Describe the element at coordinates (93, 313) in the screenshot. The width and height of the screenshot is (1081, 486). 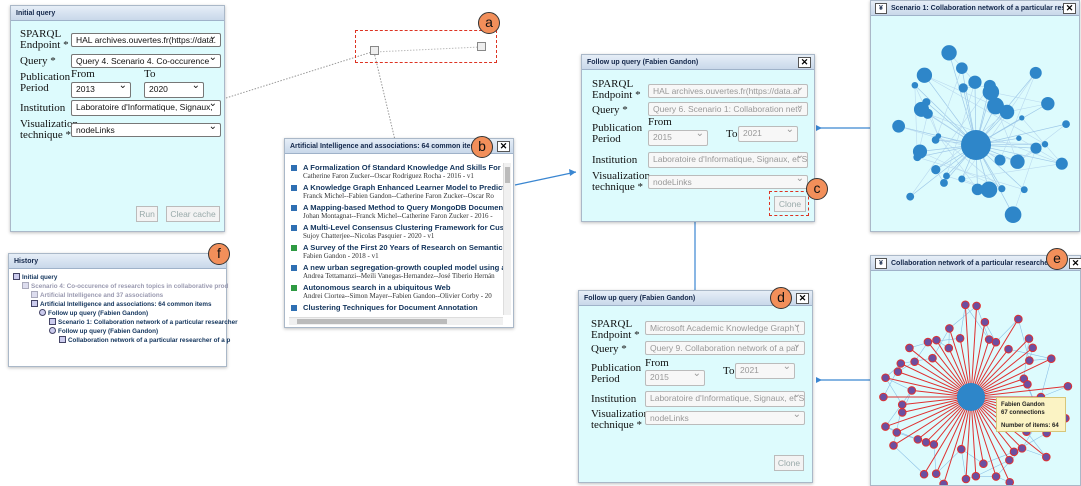
I see `history-item-followup1: Follow up query (Fabien Gandon)` at that location.